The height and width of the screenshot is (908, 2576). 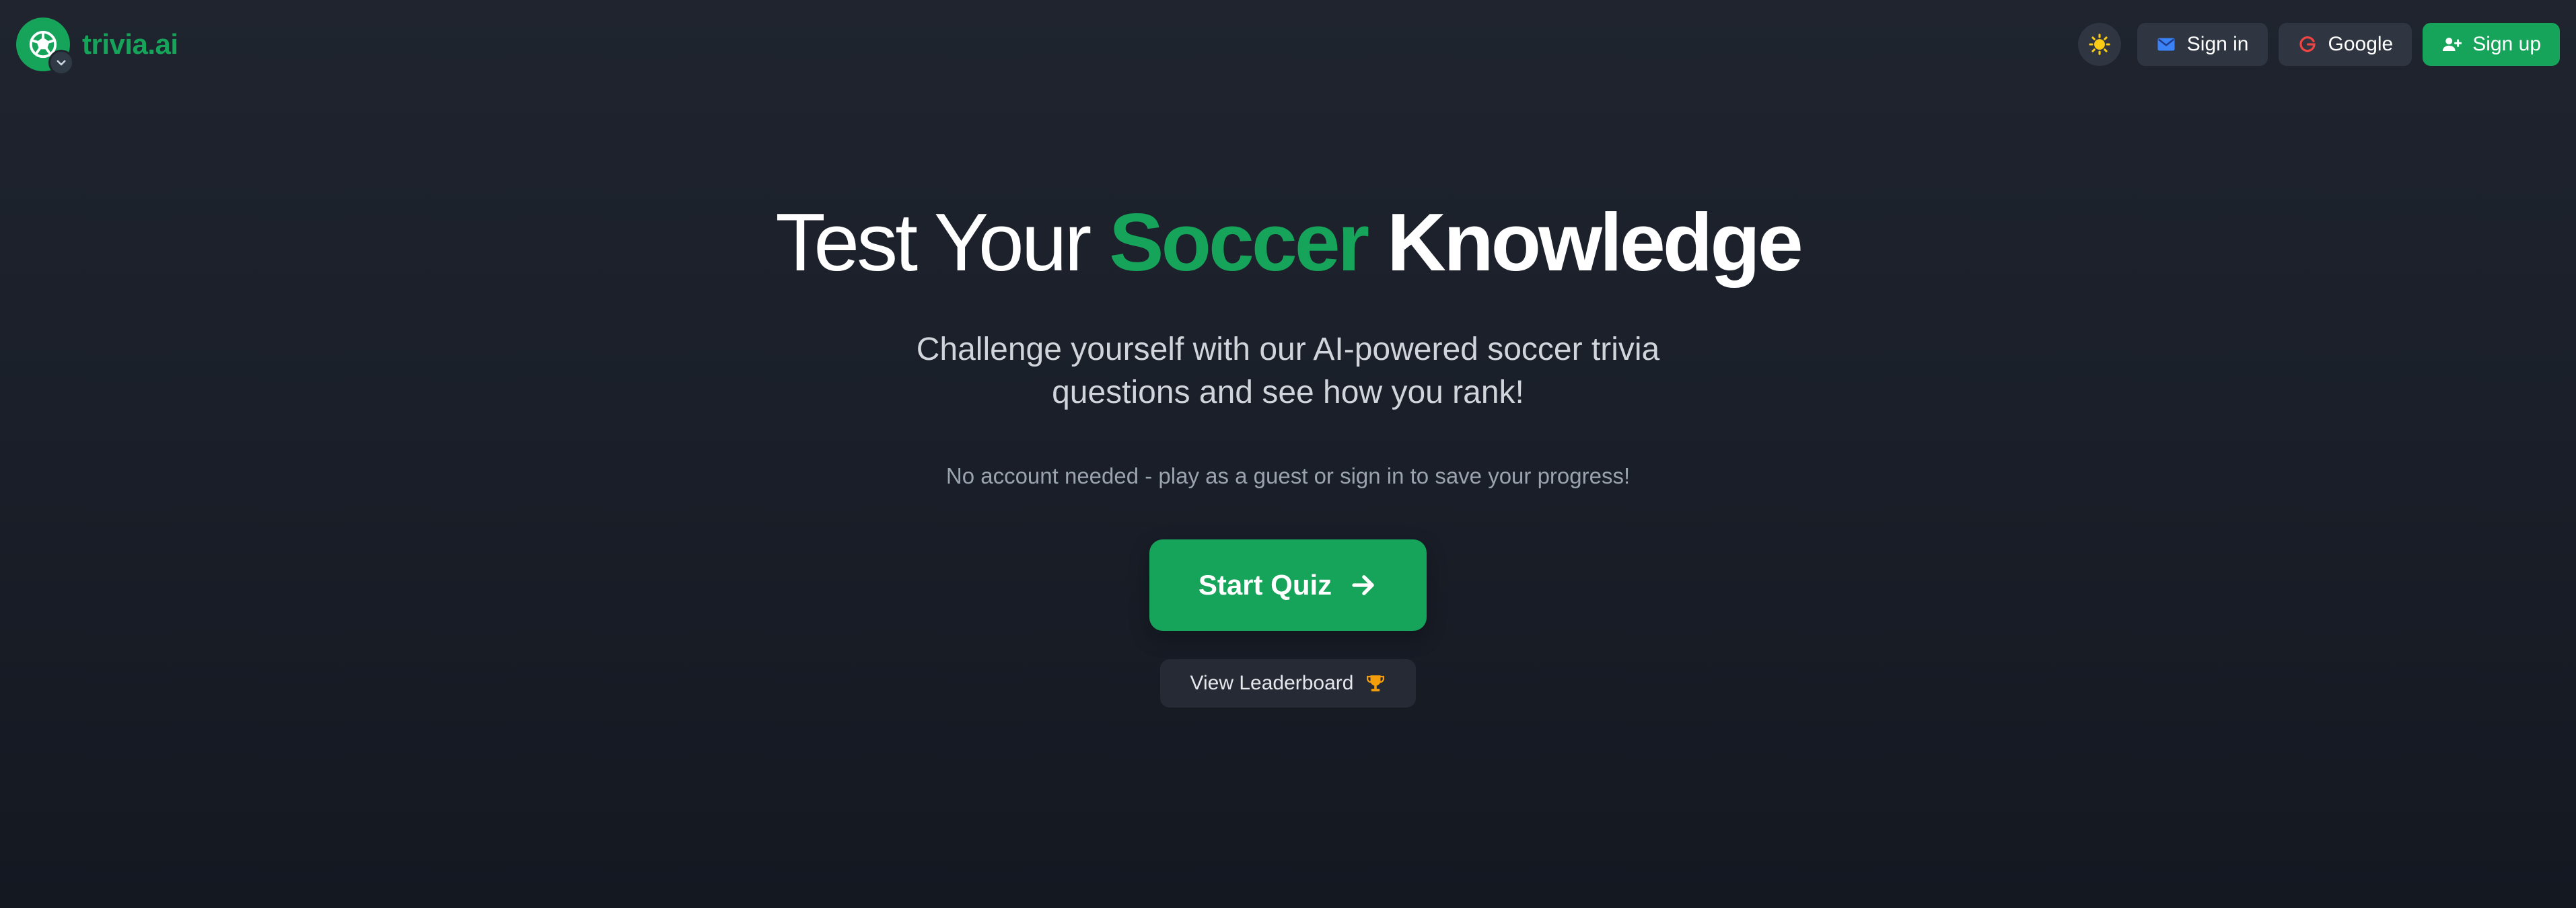 What do you see at coordinates (1363, 585) in the screenshot?
I see `arrow-right-icon` at bounding box center [1363, 585].